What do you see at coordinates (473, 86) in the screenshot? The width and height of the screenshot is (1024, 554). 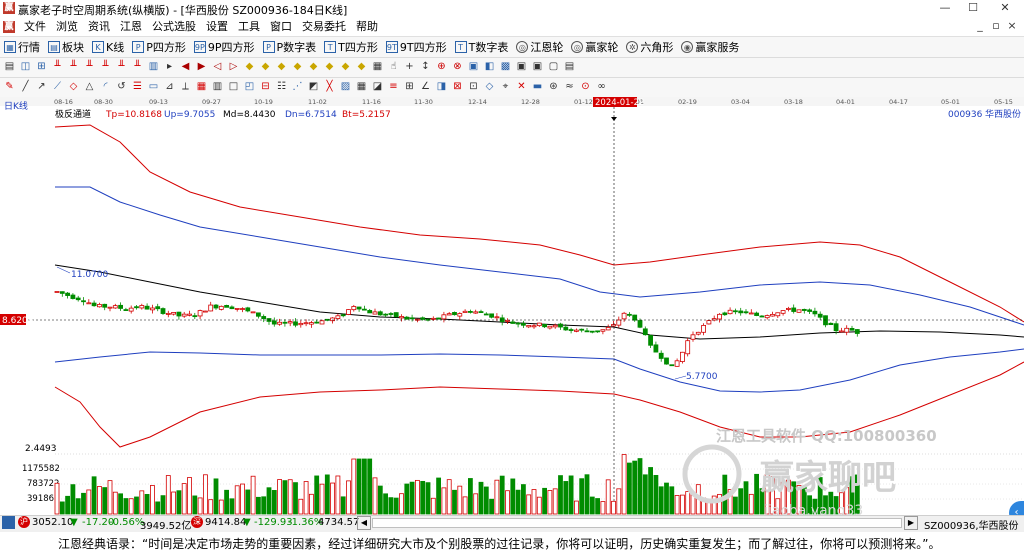 I see `line-tool-icon-29: ⊡` at bounding box center [473, 86].